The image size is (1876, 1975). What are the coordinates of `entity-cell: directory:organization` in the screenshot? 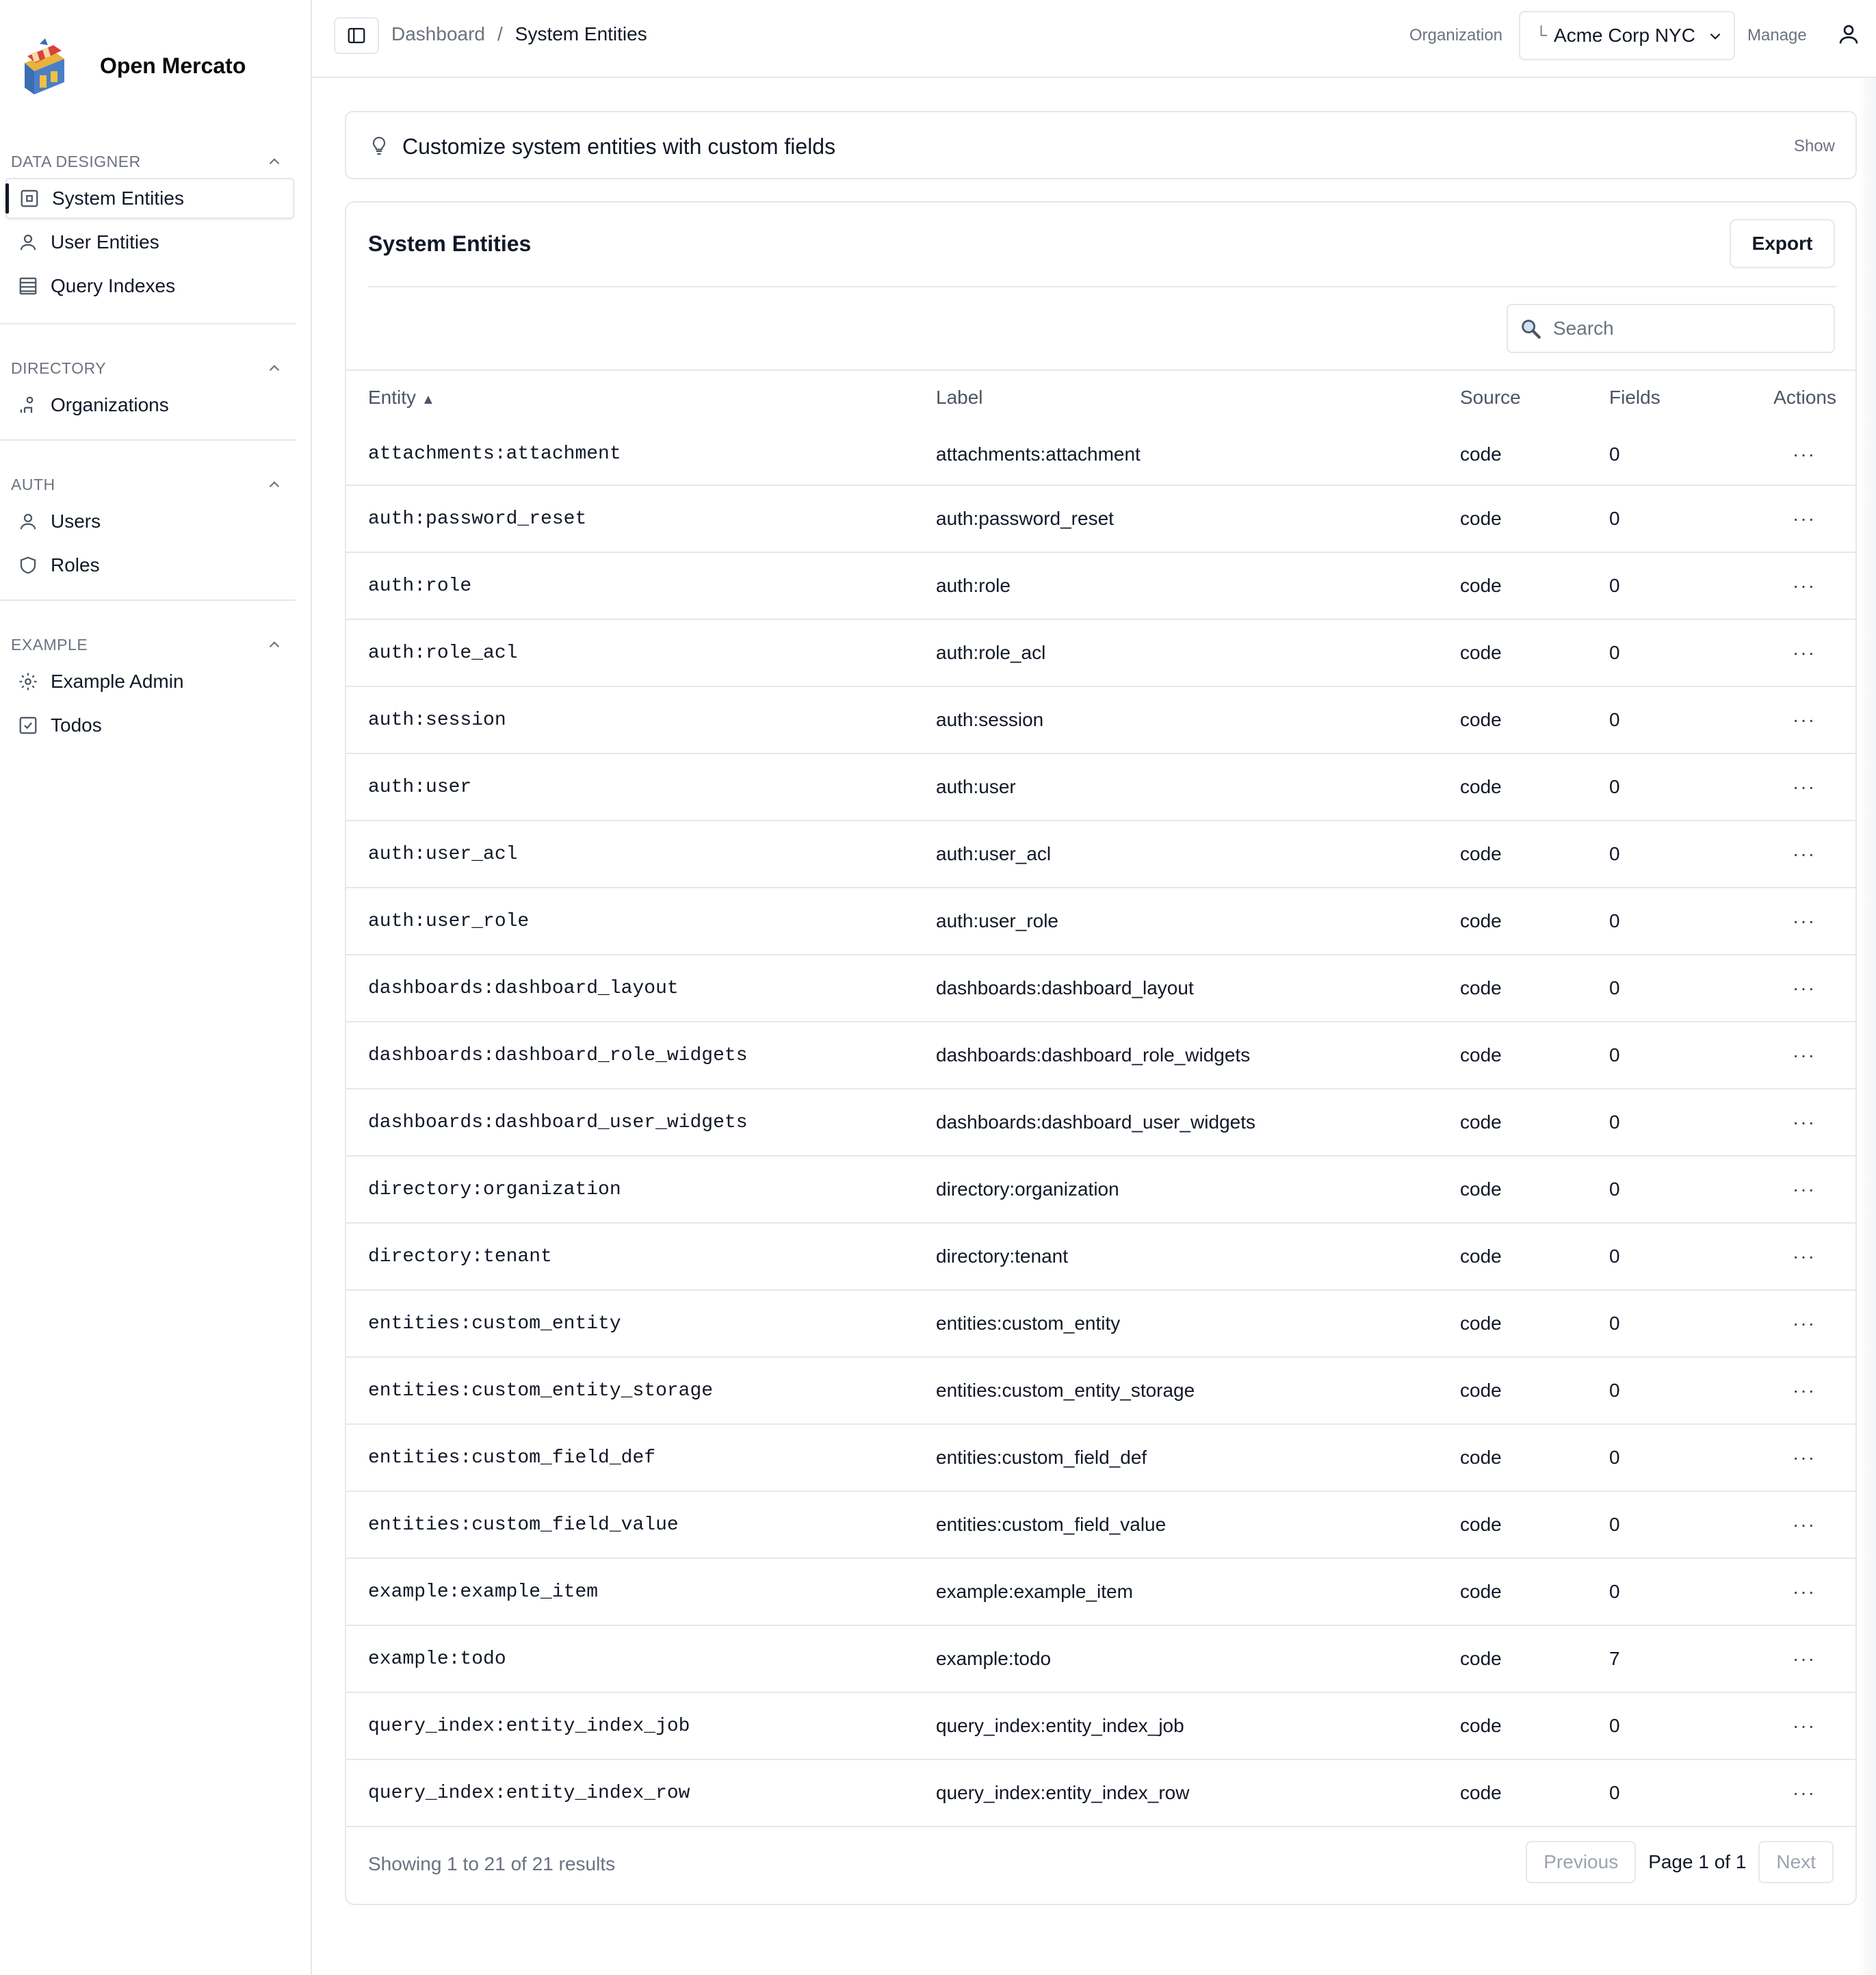 It's located at (494, 1189).